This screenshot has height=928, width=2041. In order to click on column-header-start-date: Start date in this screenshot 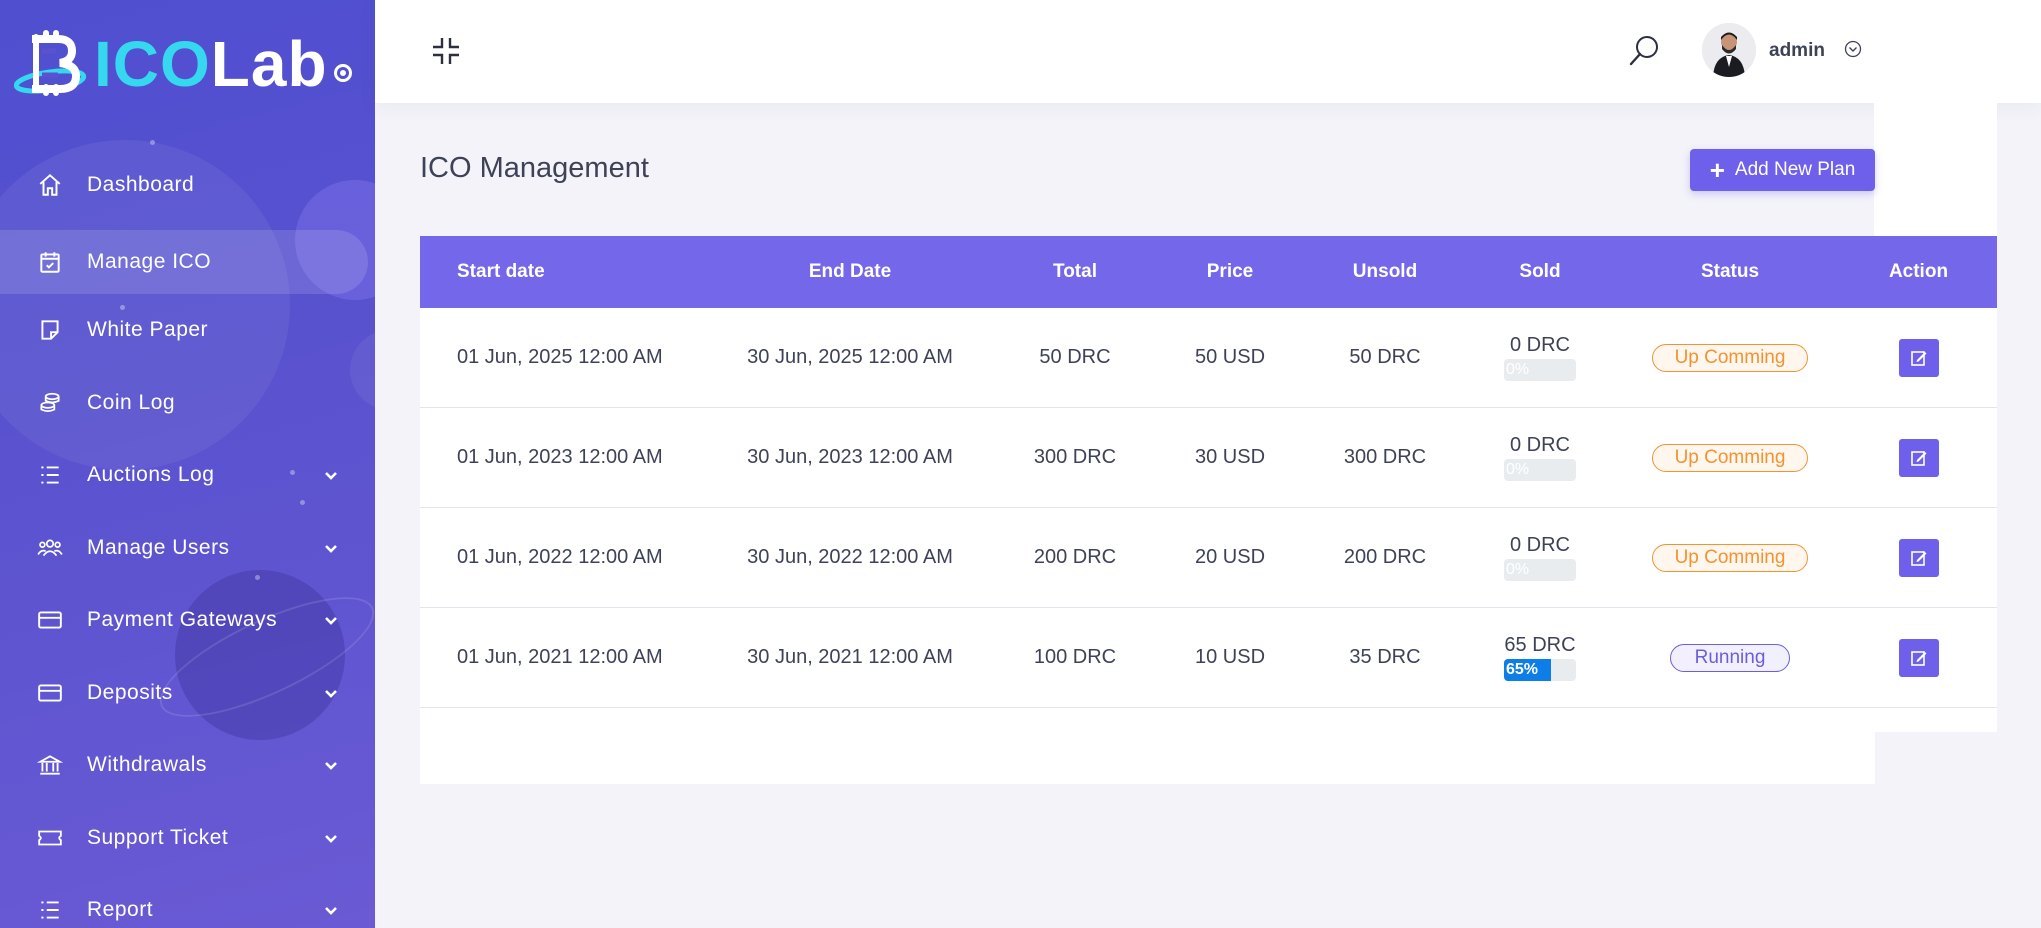, I will do `click(501, 271)`.